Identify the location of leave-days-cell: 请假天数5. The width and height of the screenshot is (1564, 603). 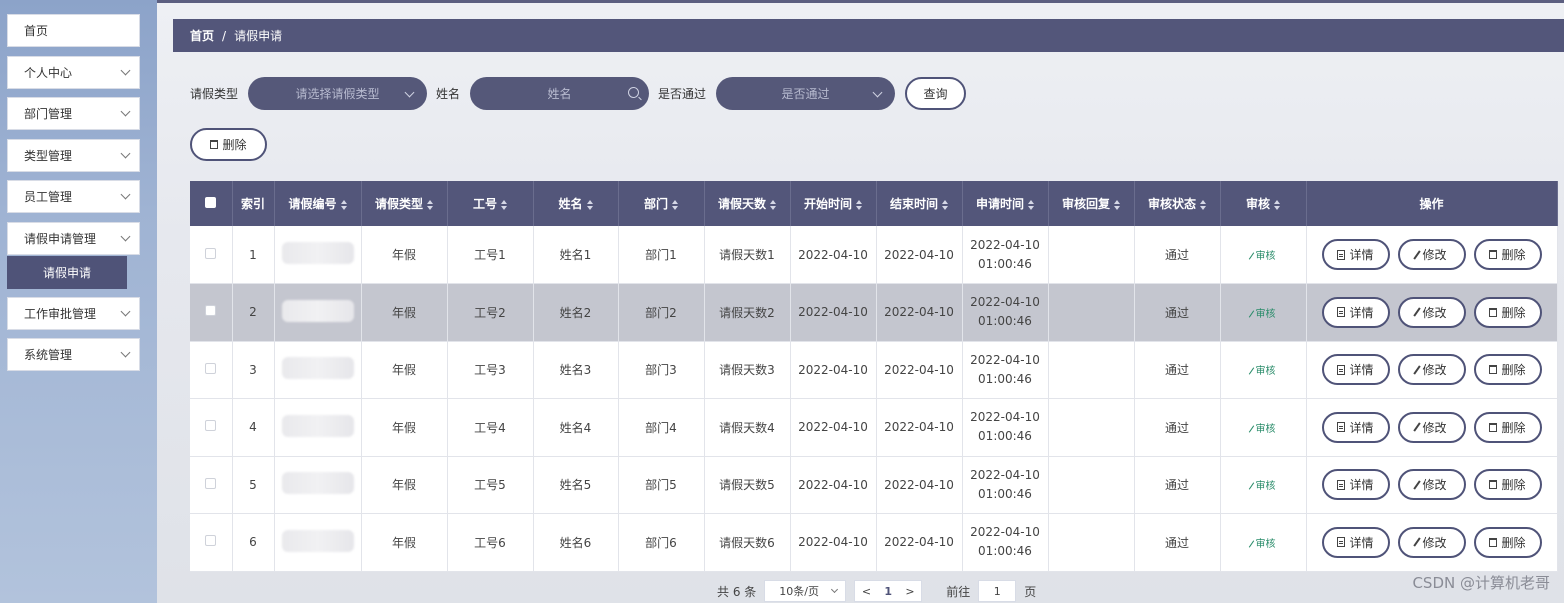
(747, 485).